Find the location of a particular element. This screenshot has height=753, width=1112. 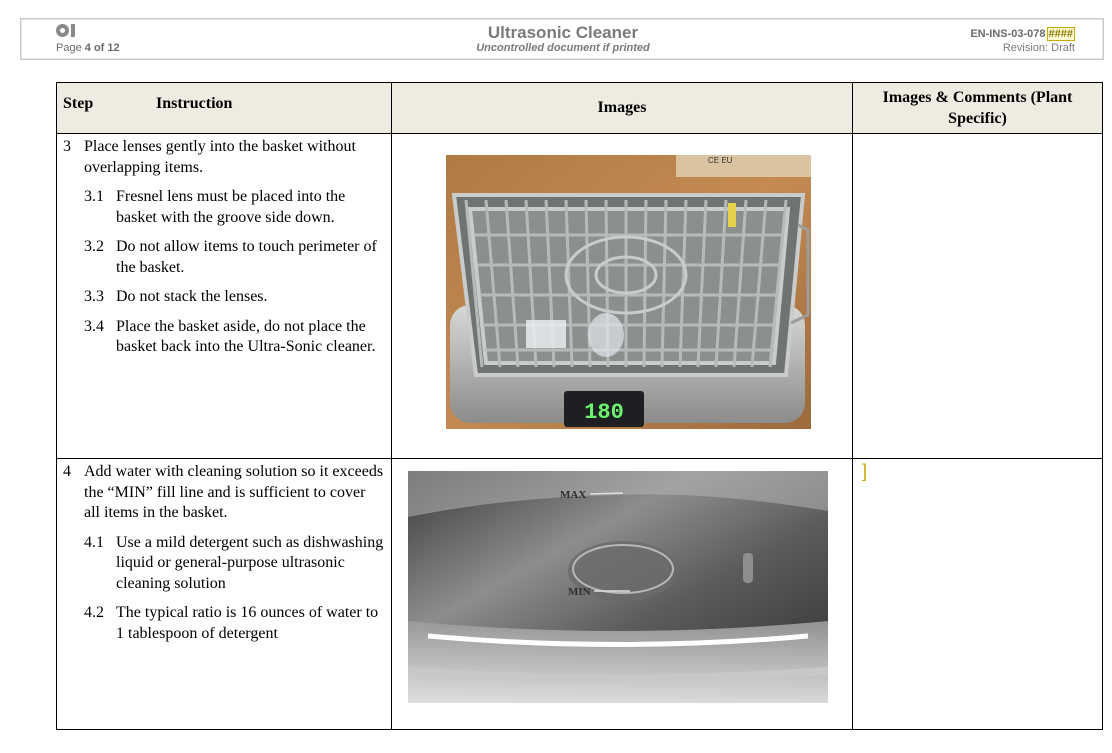

substep-number: 3.4 is located at coordinates (94, 326).